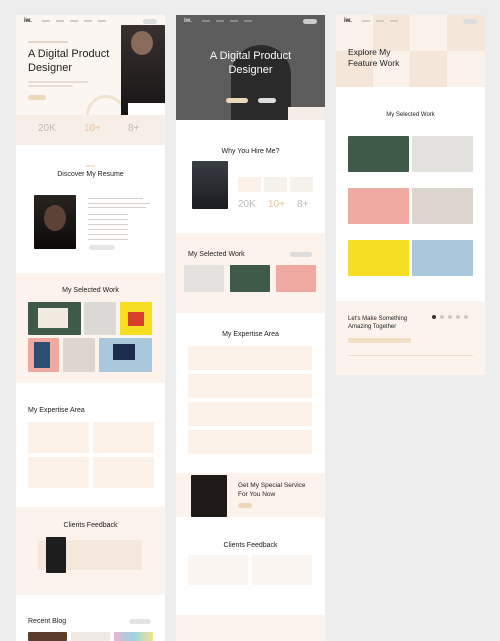 Image resolution: width=500 pixels, height=641 pixels. Describe the element at coordinates (102, 247) in the screenshot. I see `download-cv-button` at that location.